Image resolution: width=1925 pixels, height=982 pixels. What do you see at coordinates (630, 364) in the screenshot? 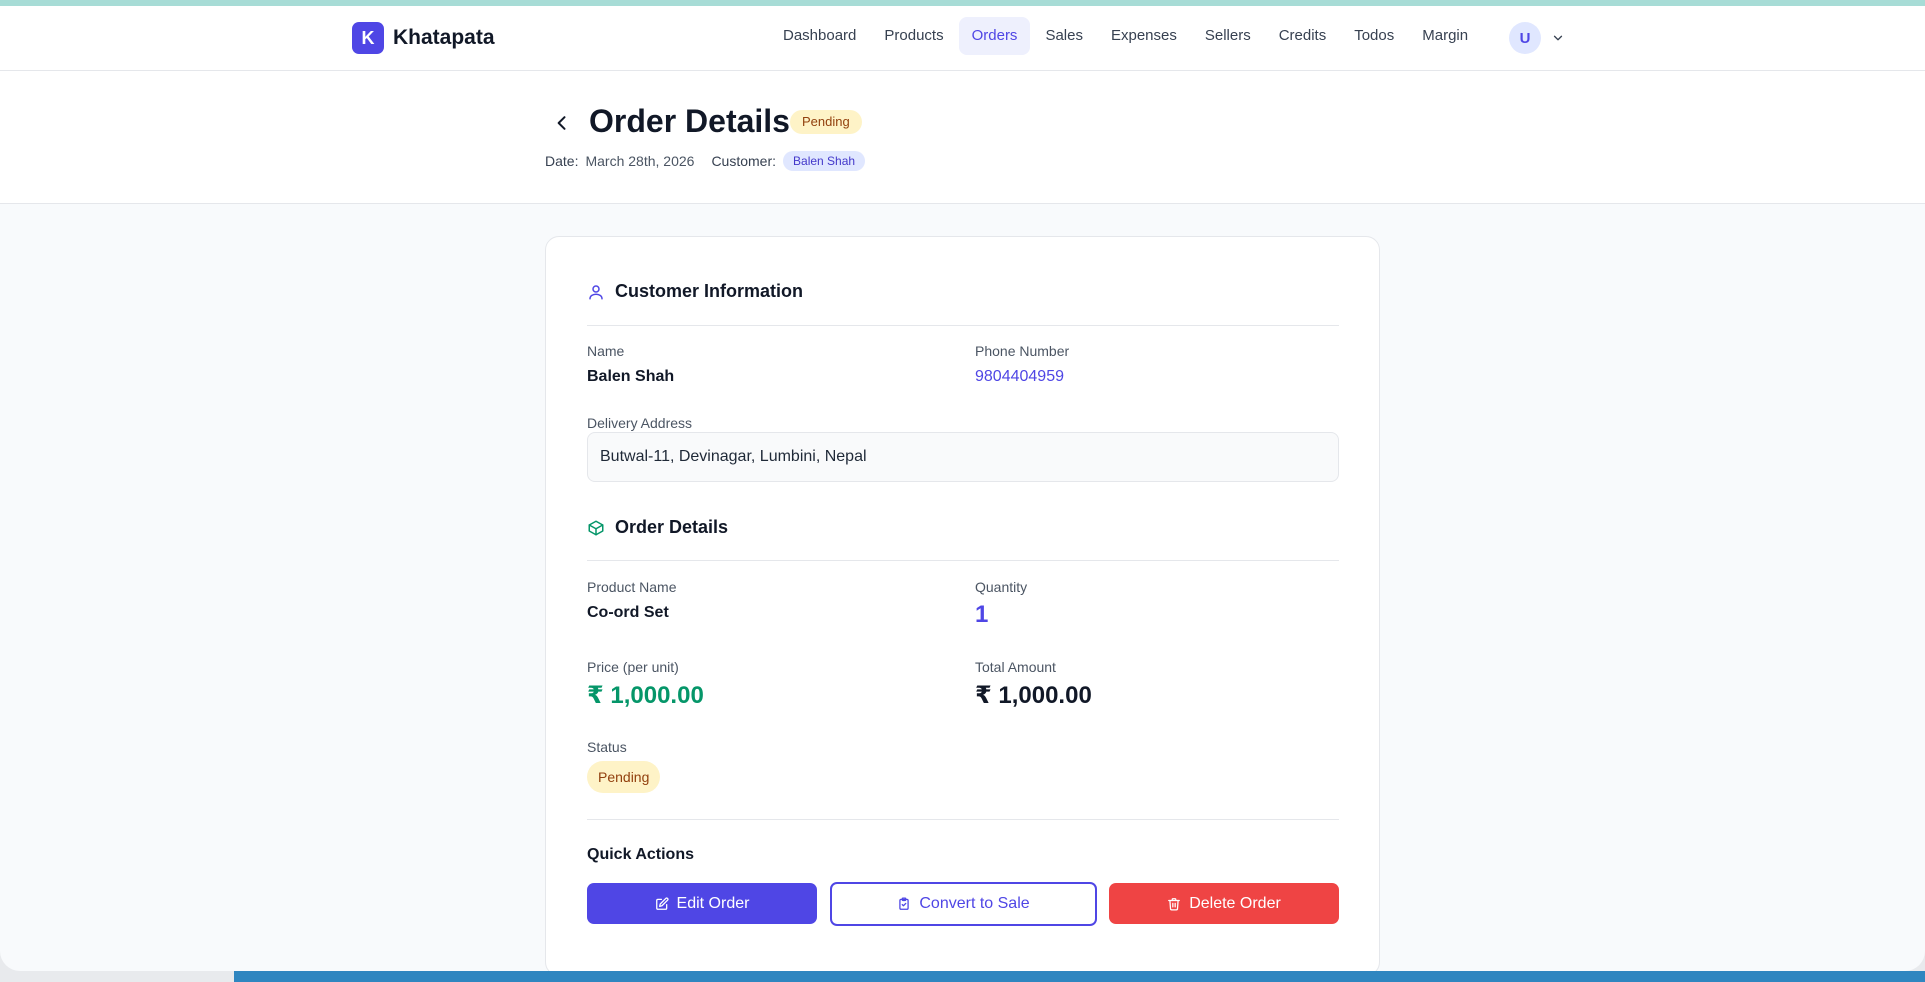
I see `customer-name-field: Name Balen Shah` at bounding box center [630, 364].